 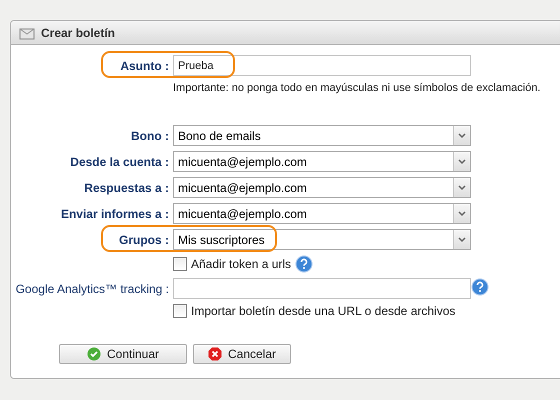 What do you see at coordinates (215, 354) in the screenshot?
I see `cancel-icon` at bounding box center [215, 354].